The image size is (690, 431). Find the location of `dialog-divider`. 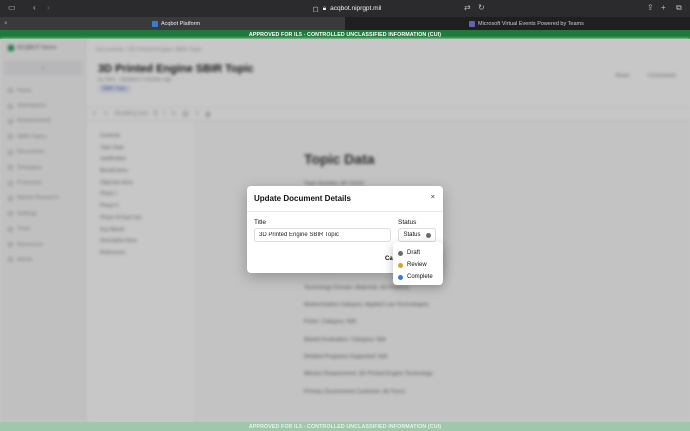

dialog-divider is located at coordinates (345, 211).